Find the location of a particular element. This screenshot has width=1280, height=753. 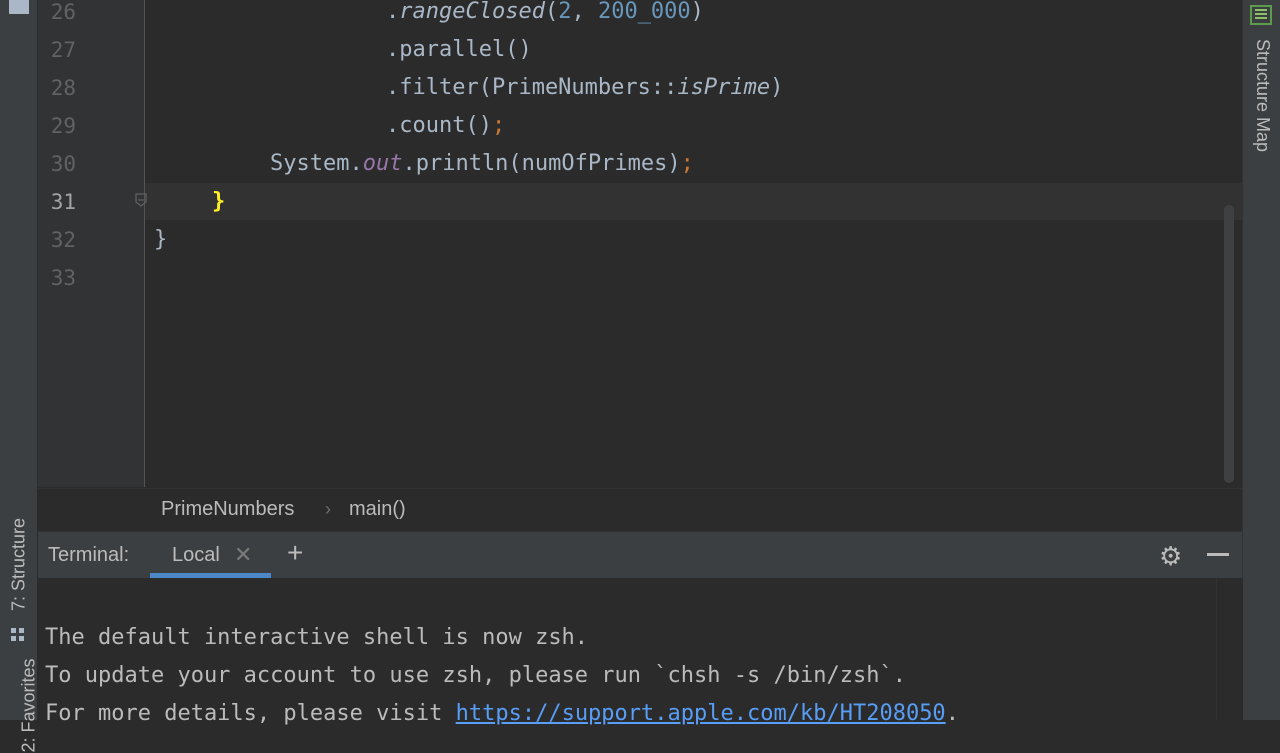

code-token: .filter(PrimeNumbers:: is located at coordinates (532, 87).